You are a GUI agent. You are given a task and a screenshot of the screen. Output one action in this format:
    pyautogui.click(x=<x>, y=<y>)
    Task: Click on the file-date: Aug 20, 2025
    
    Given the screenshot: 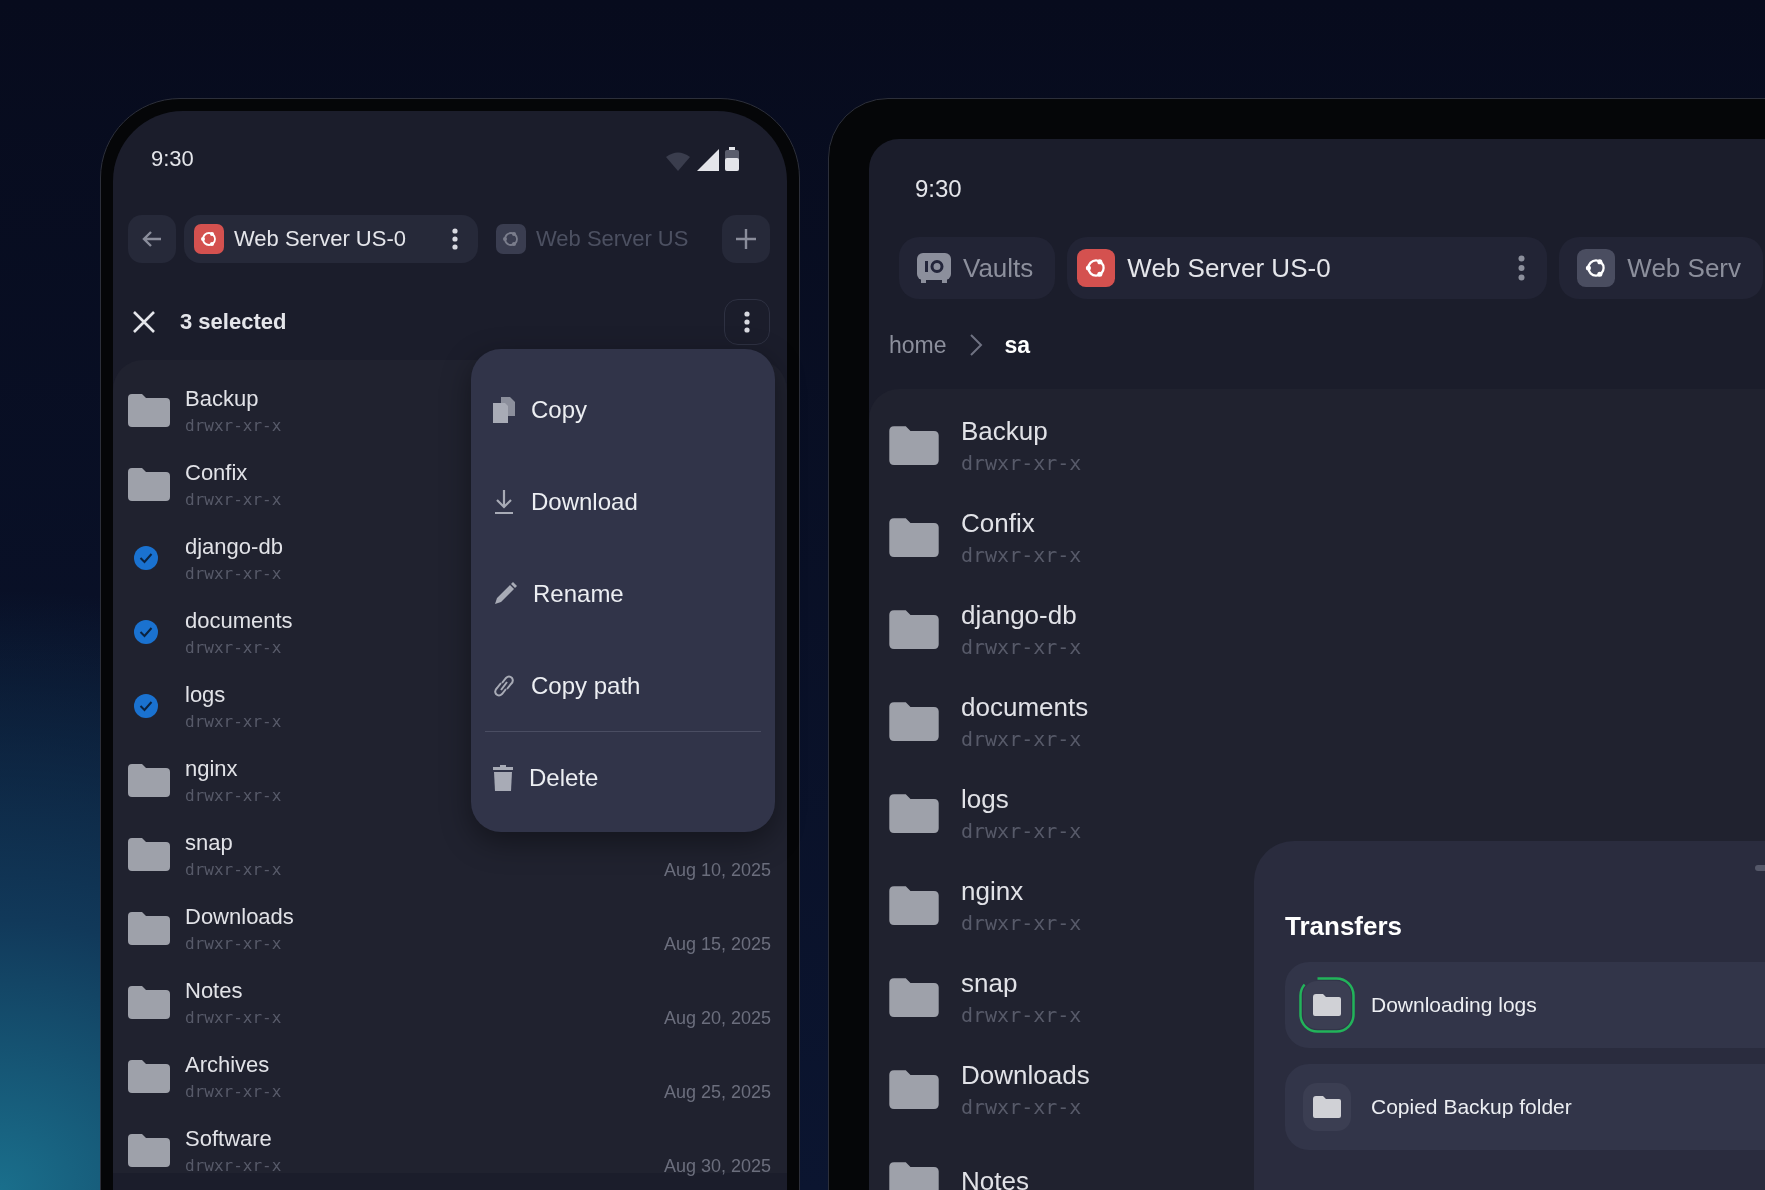 What is the action you would take?
    pyautogui.click(x=717, y=1018)
    